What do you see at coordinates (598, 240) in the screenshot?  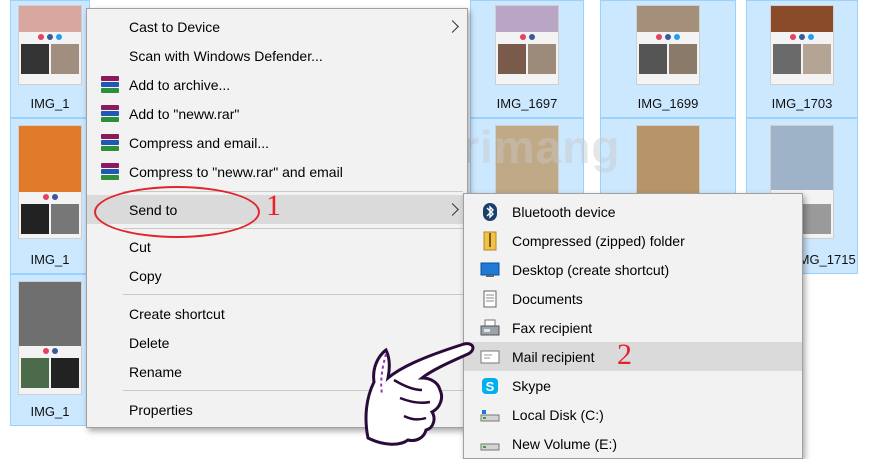 I see `menu-item-label: Compressed (zipped) folder` at bounding box center [598, 240].